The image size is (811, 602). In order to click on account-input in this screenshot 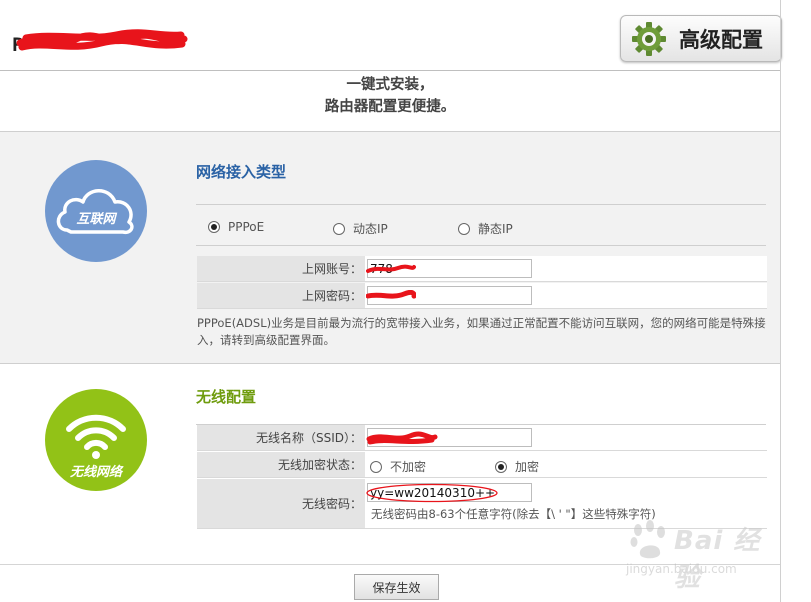, I will do `click(449, 268)`.